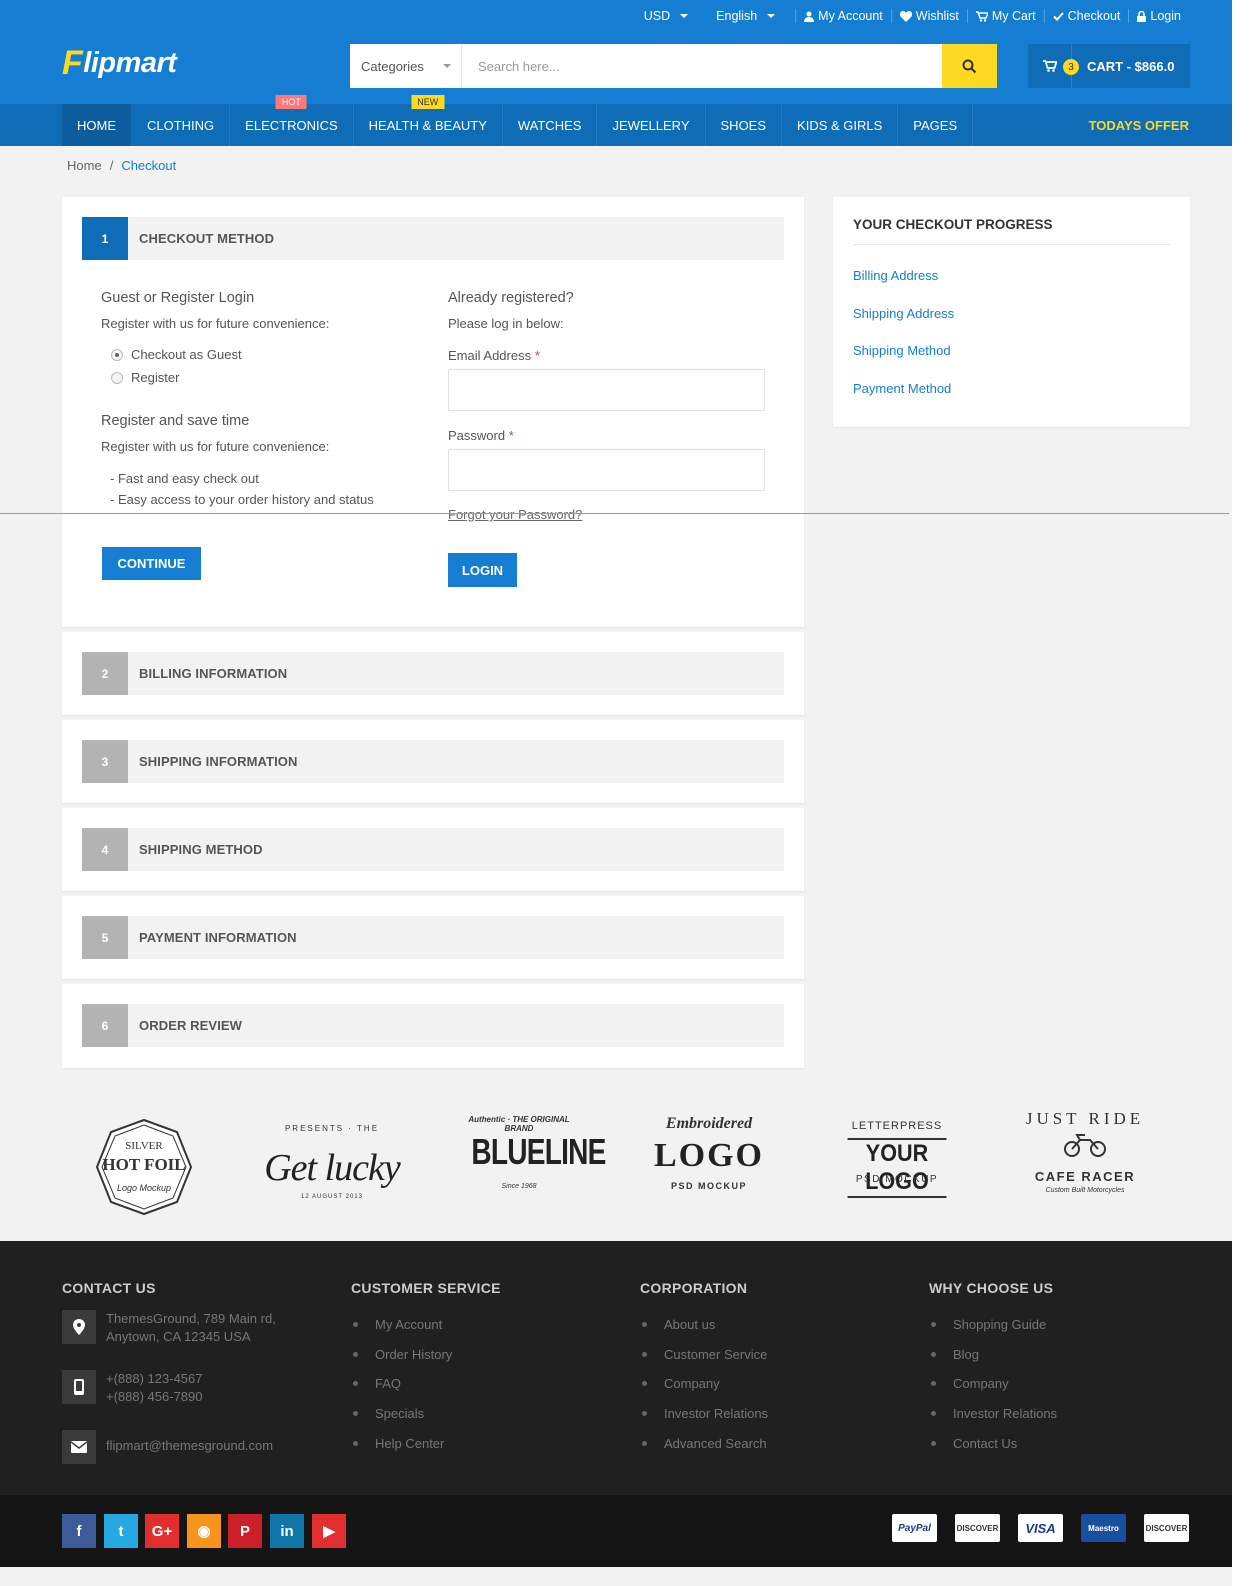  Describe the element at coordinates (1158, 16) in the screenshot. I see `login-link: Login` at that location.